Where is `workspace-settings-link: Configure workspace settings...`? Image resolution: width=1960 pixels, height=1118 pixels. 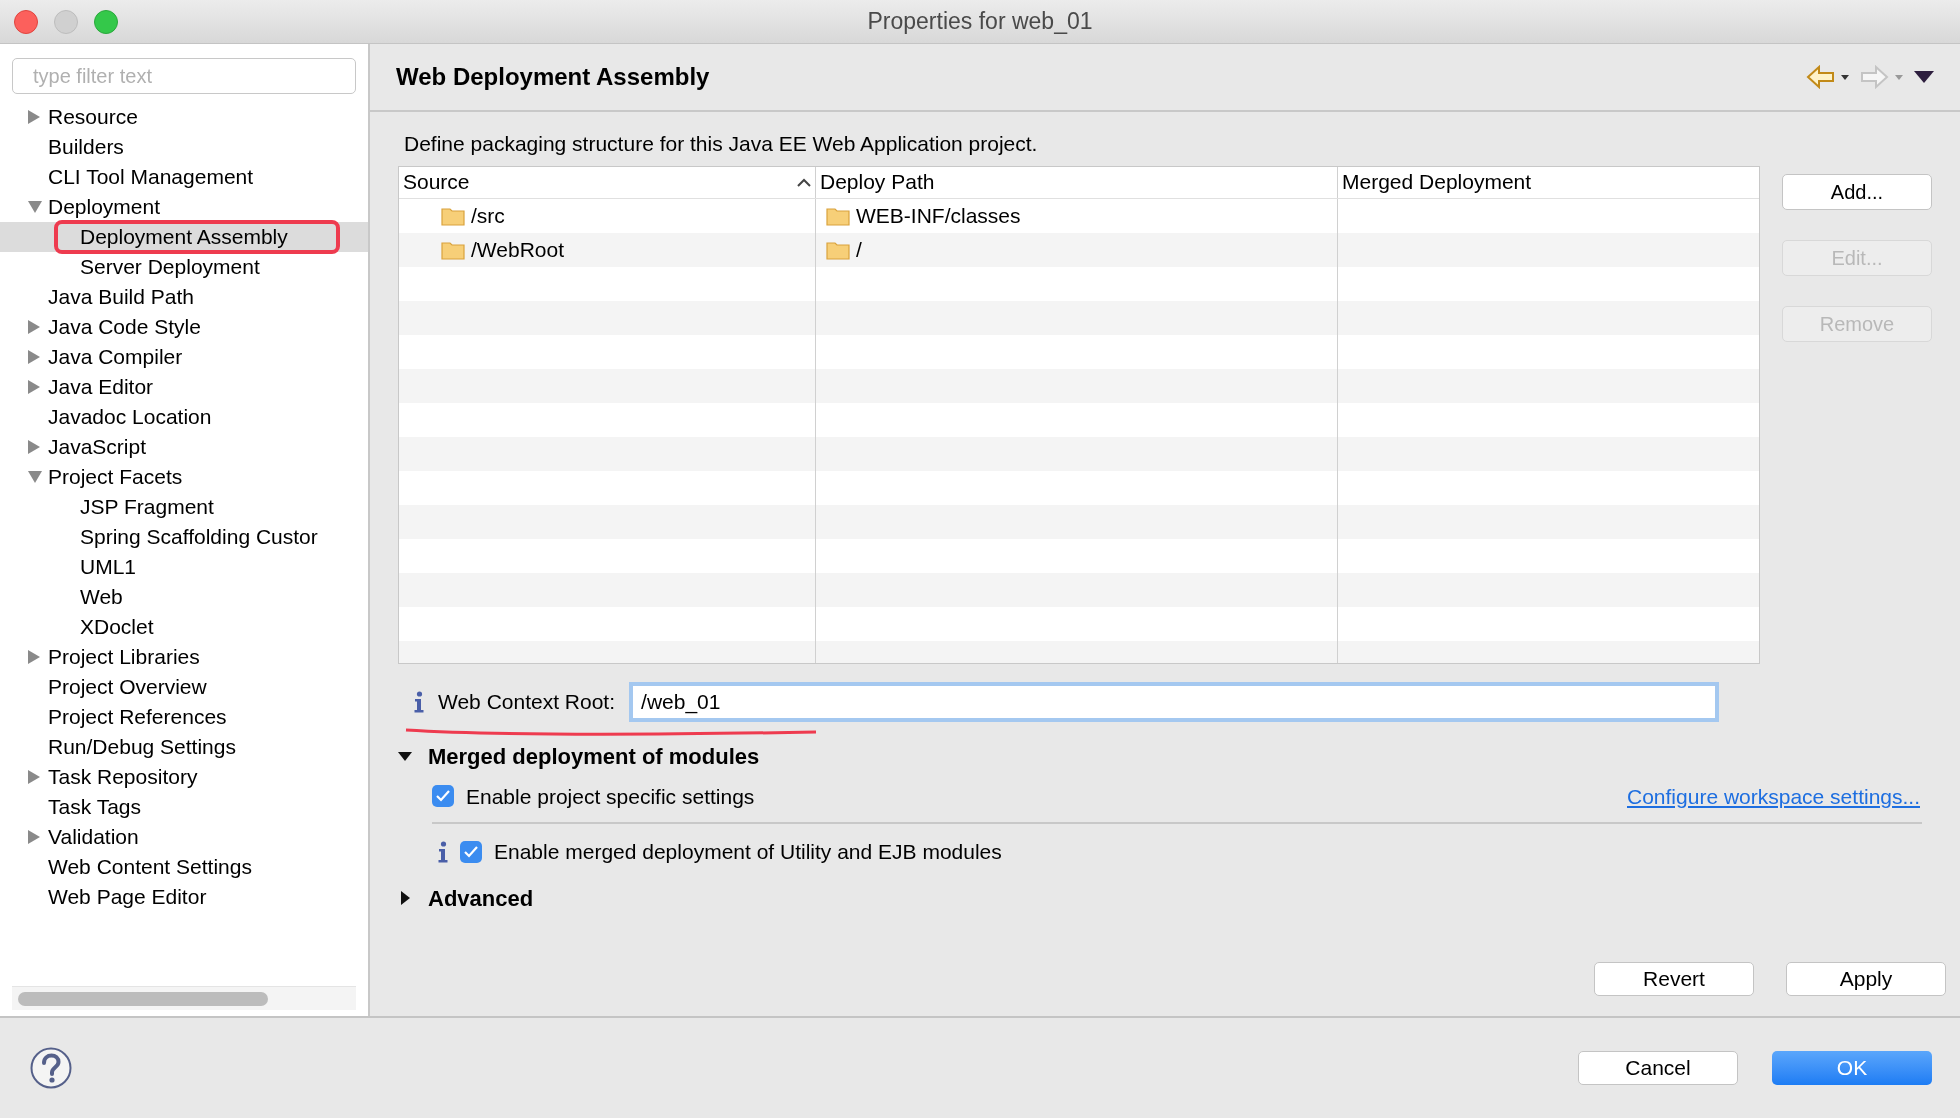
workspace-settings-link: Configure workspace settings... is located at coordinates (1773, 796).